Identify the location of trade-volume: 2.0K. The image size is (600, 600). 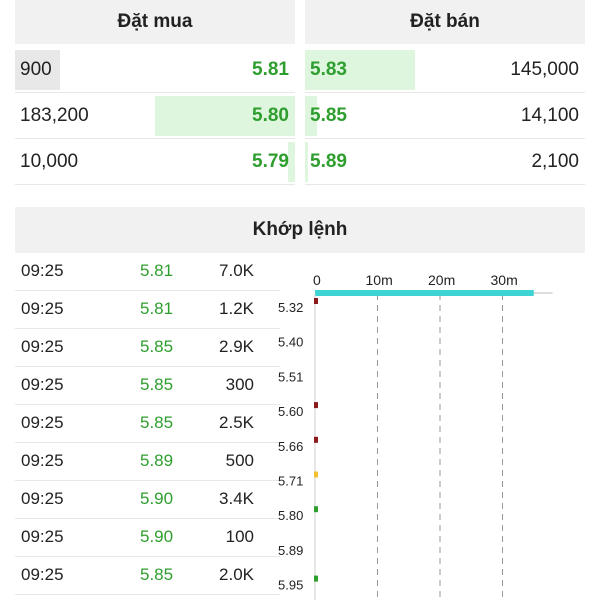
(236, 574).